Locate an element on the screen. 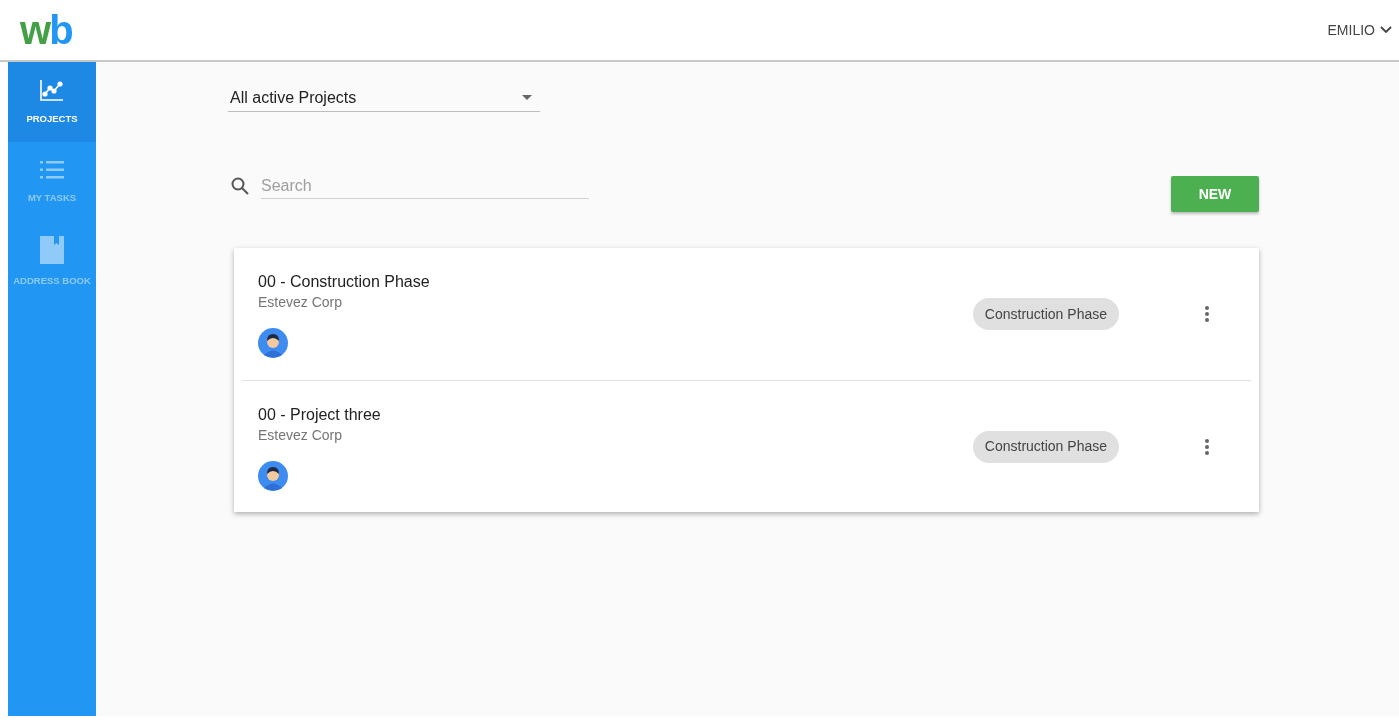 The image size is (1399, 720). book-icon is located at coordinates (52, 249).